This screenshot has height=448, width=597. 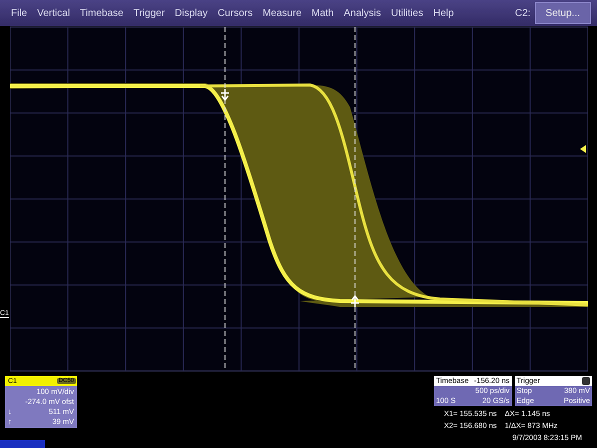 What do you see at coordinates (282, 13) in the screenshot?
I see `menu-item: Measure` at bounding box center [282, 13].